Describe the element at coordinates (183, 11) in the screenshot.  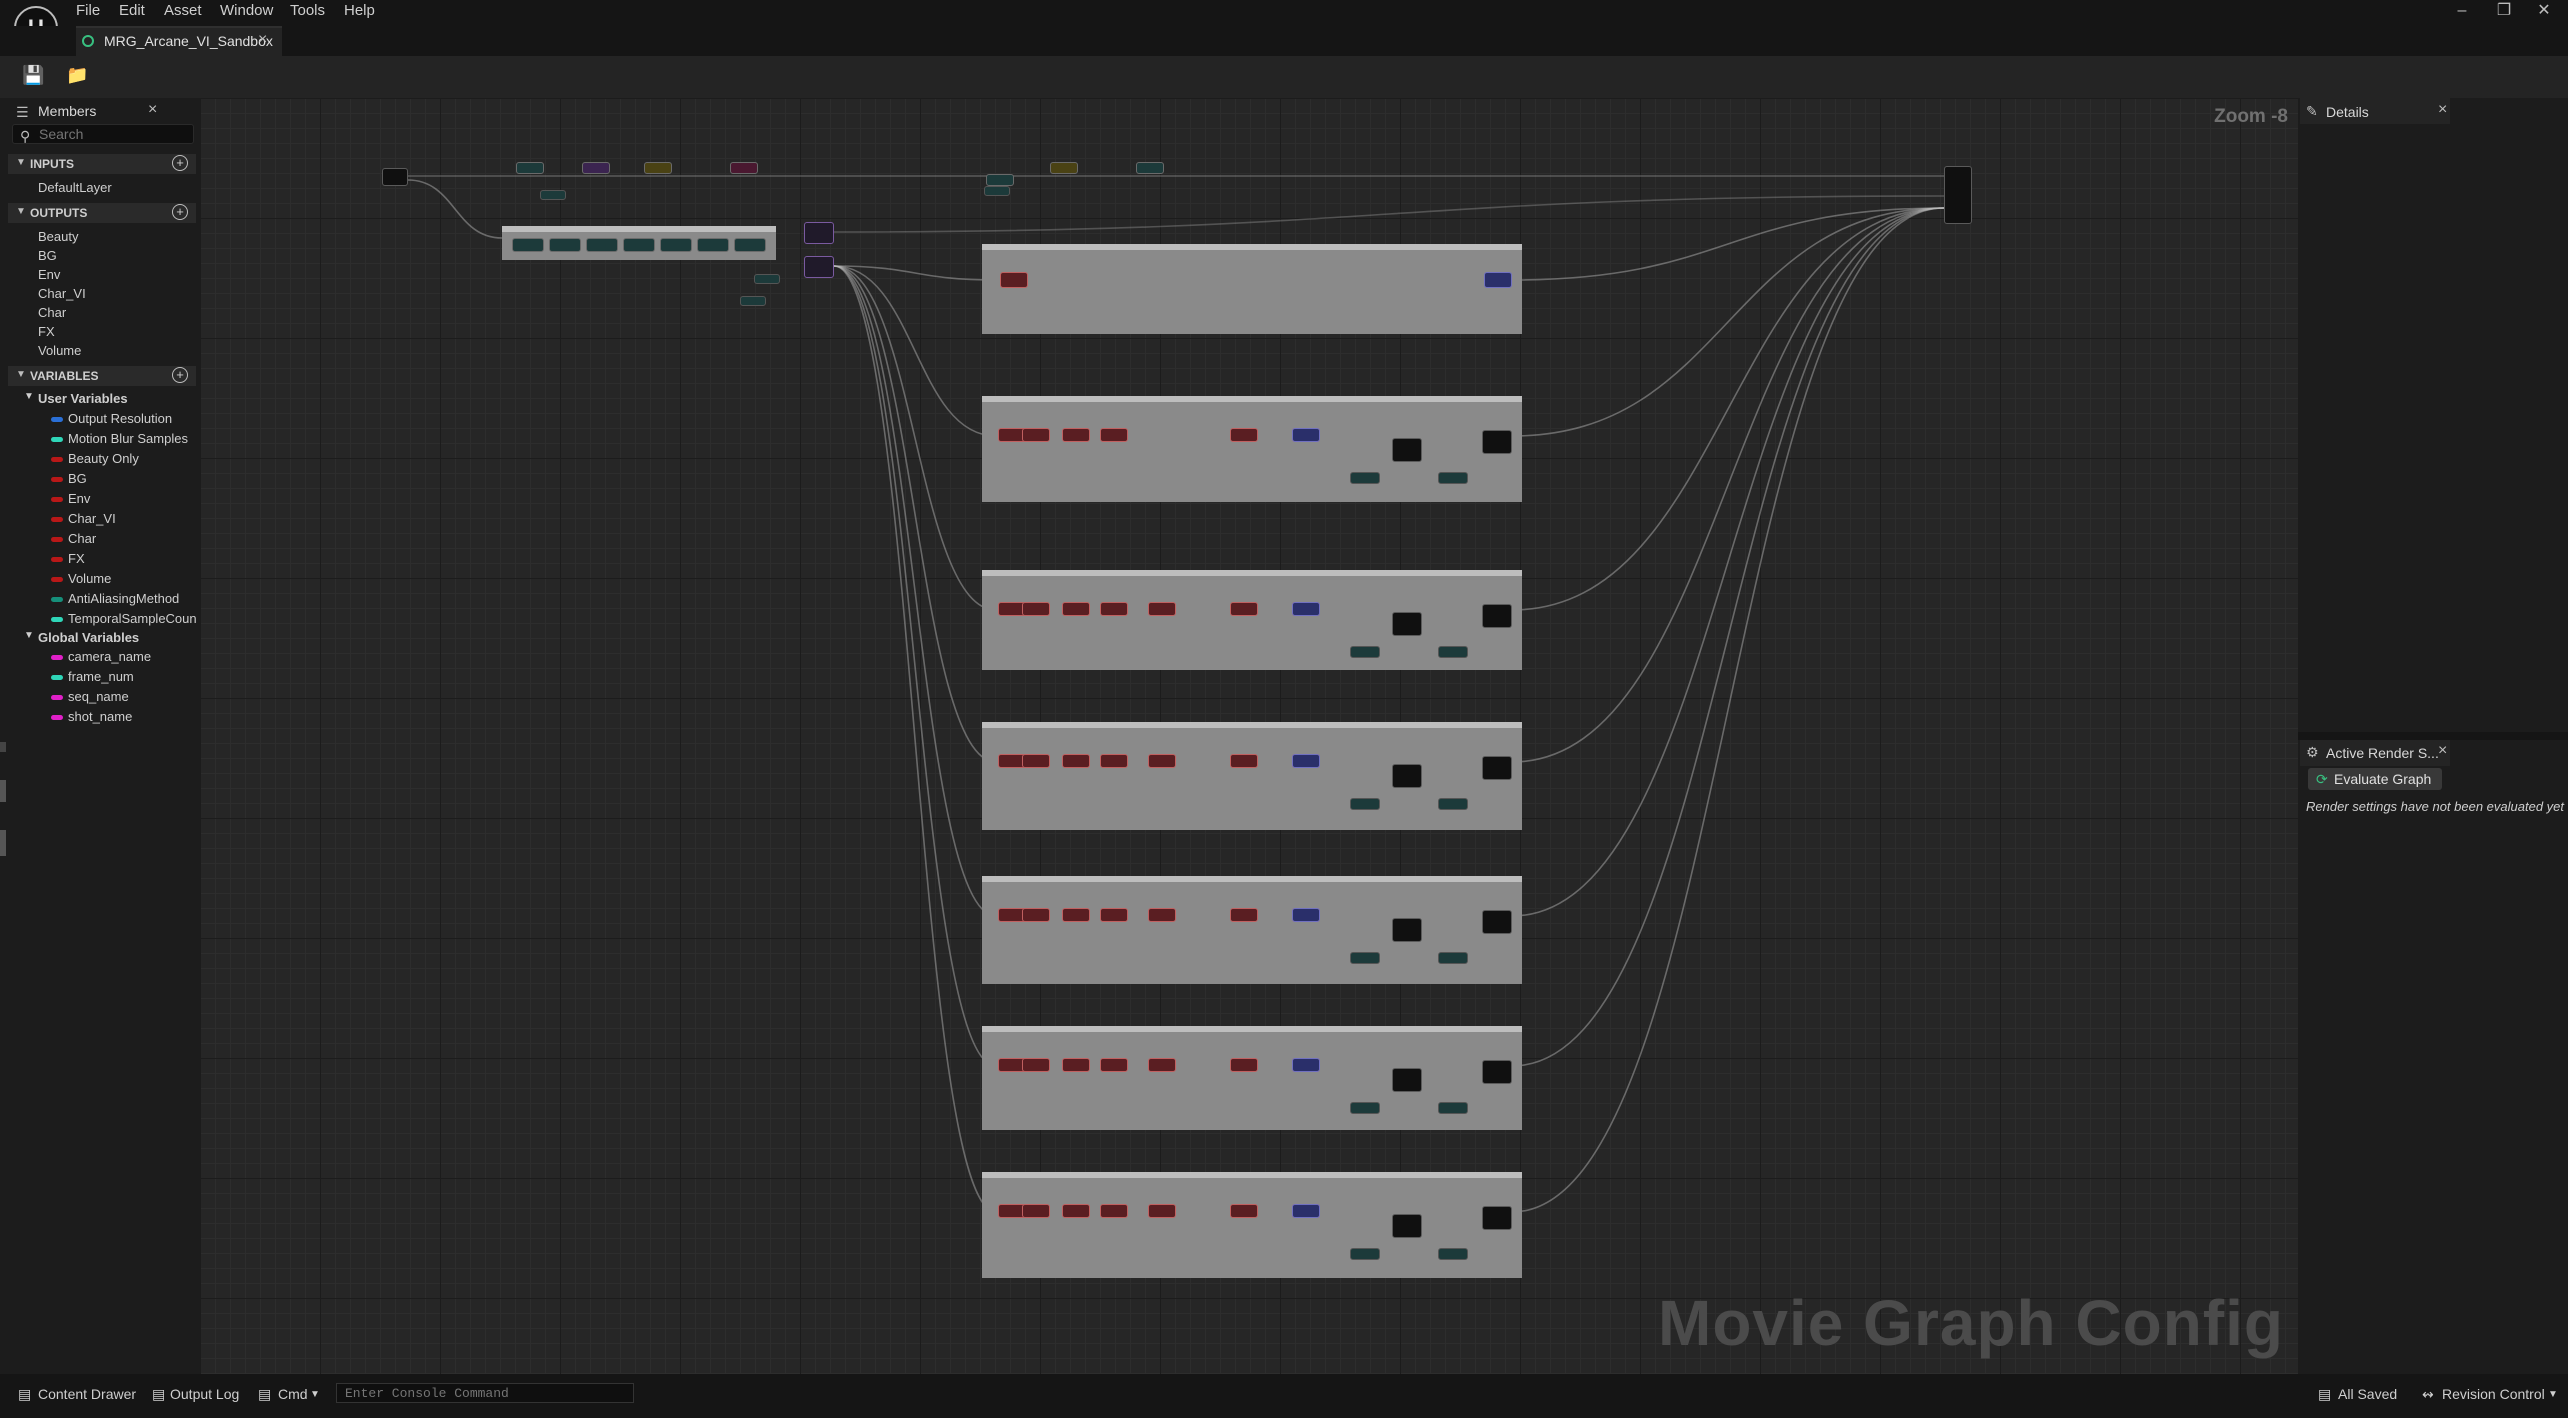
I see `menu-asset: Asset` at that location.